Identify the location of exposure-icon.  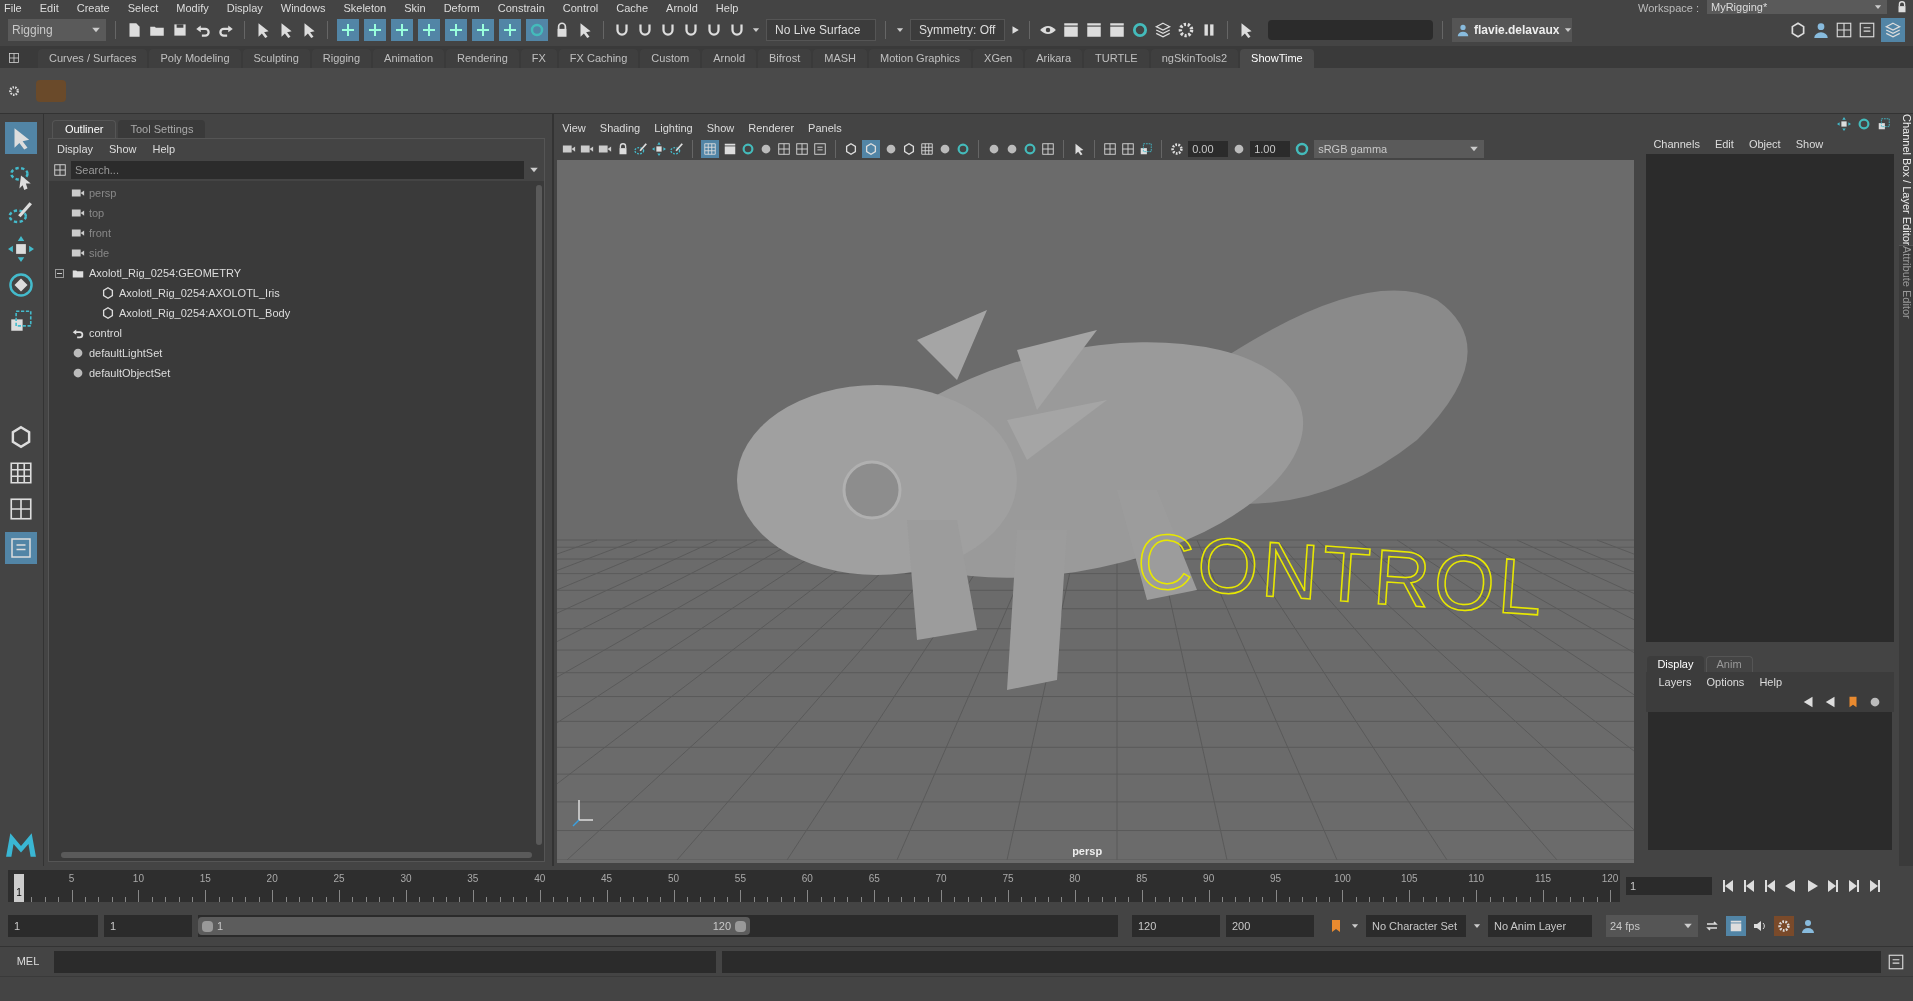
(1177, 149).